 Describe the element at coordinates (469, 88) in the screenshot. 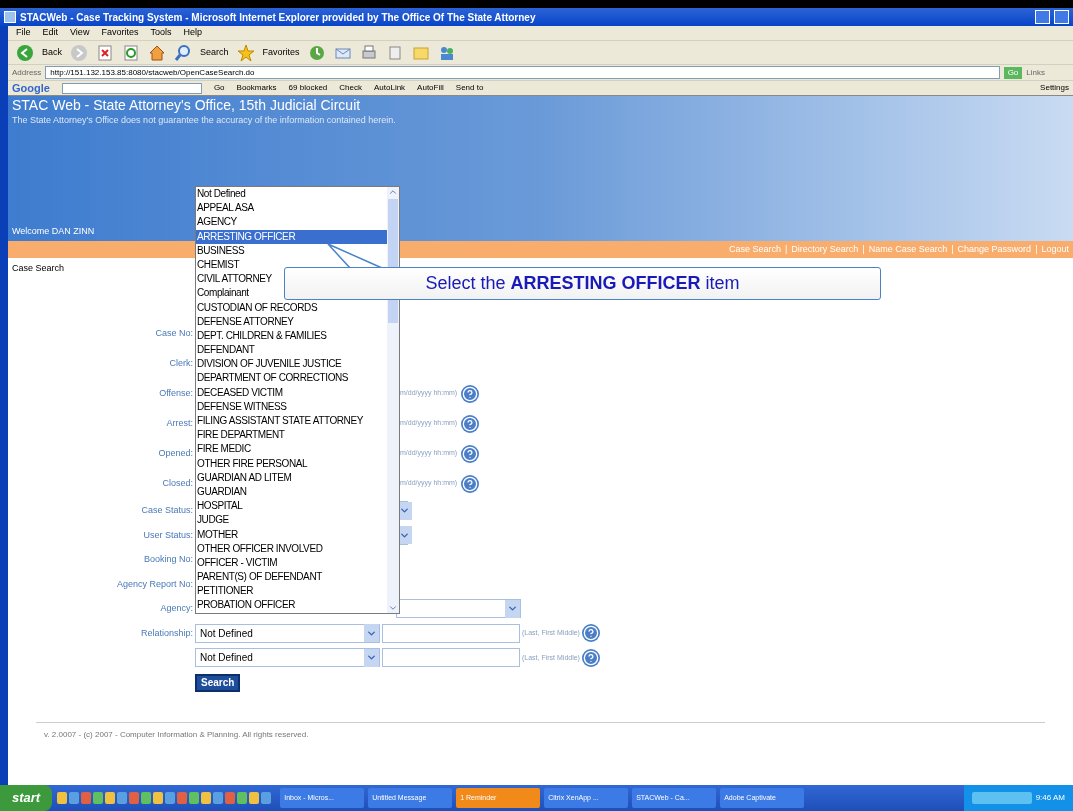

I see `google-toolbar-button: Send to` at that location.